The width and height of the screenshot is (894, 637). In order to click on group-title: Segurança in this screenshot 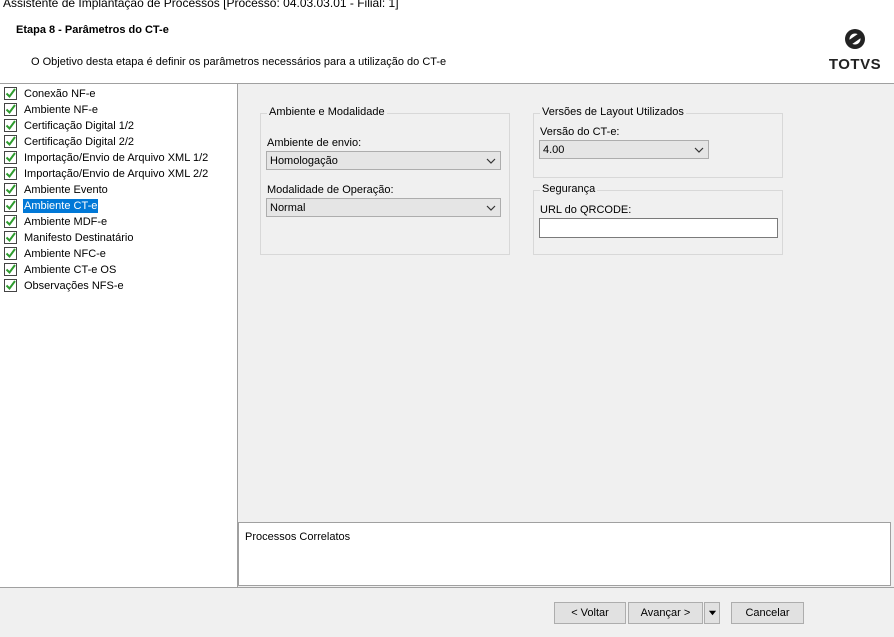, I will do `click(569, 189)`.